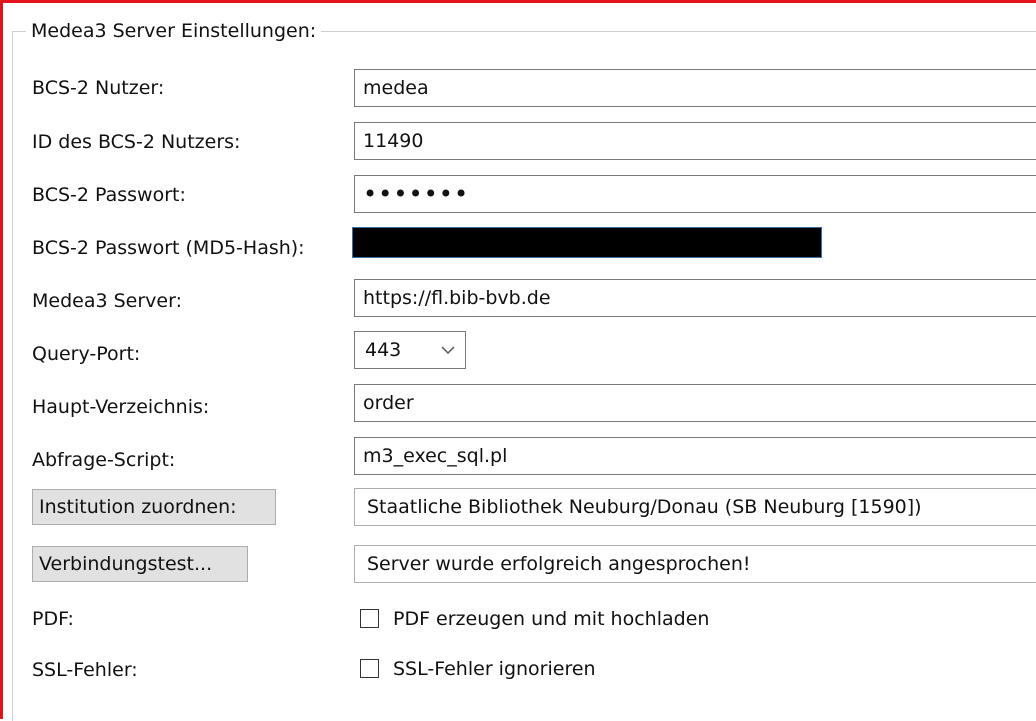 The width and height of the screenshot is (1036, 721). Describe the element at coordinates (107, 301) in the screenshot. I see `medea-server-label: Medea3 Server:` at that location.